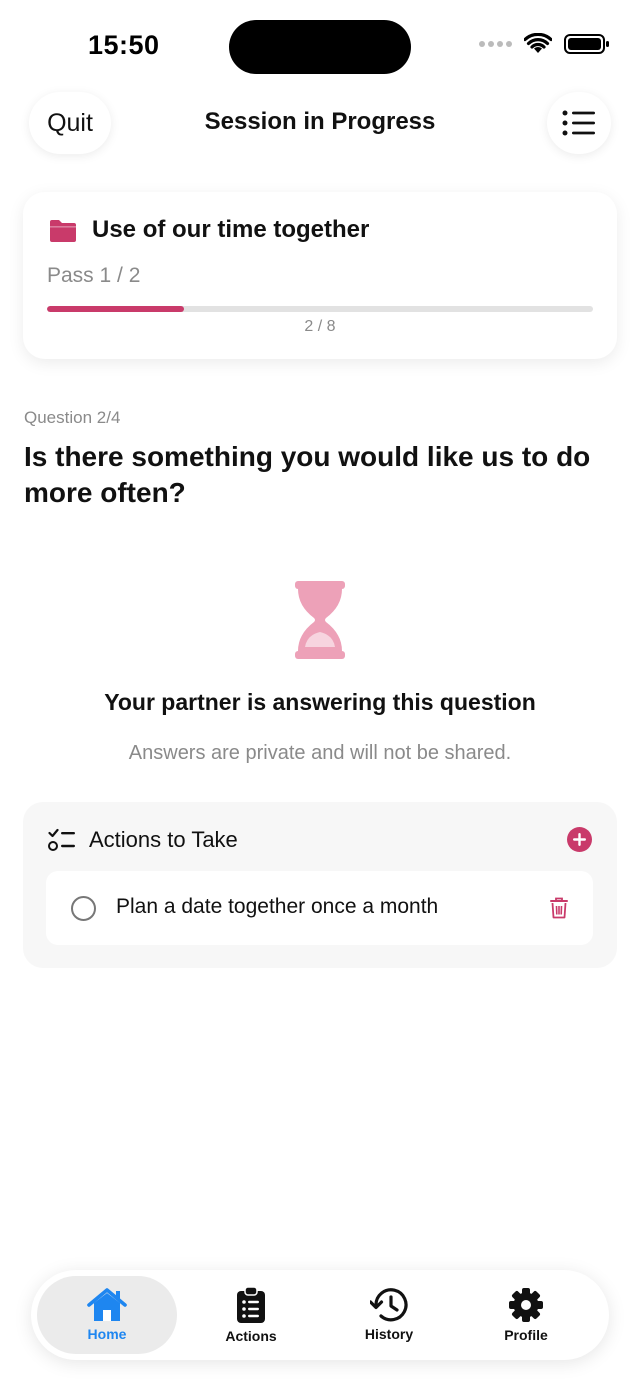  Describe the element at coordinates (124, 45) in the screenshot. I see `status-time: 15:50` at that location.